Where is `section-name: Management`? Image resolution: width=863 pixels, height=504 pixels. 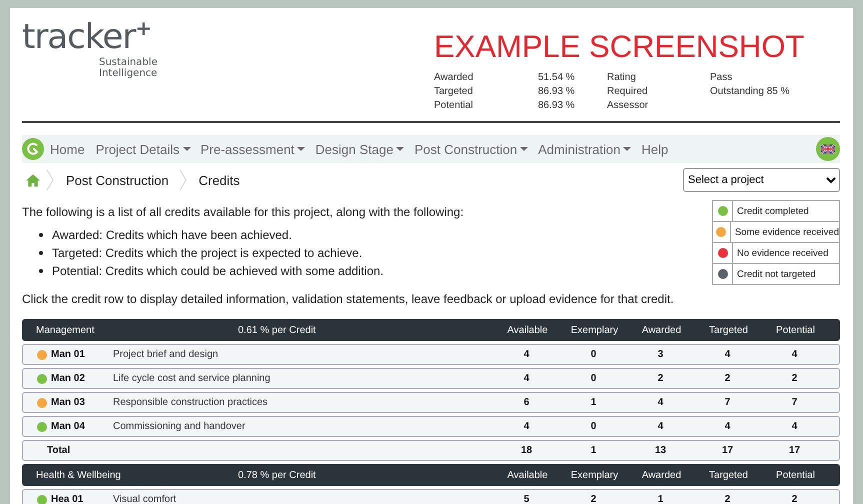
section-name: Management is located at coordinates (66, 330).